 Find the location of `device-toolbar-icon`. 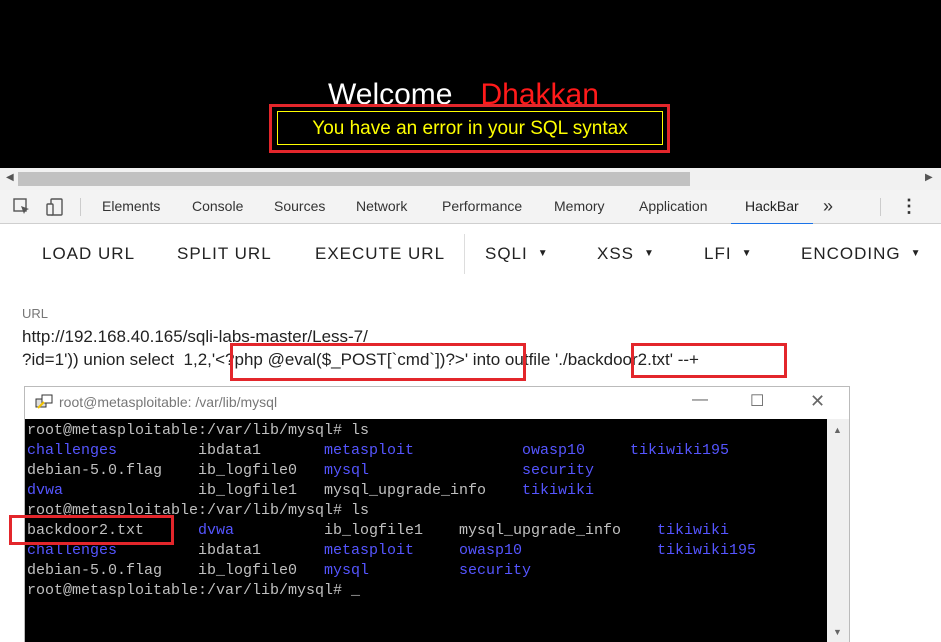

device-toolbar-icon is located at coordinates (55, 207).